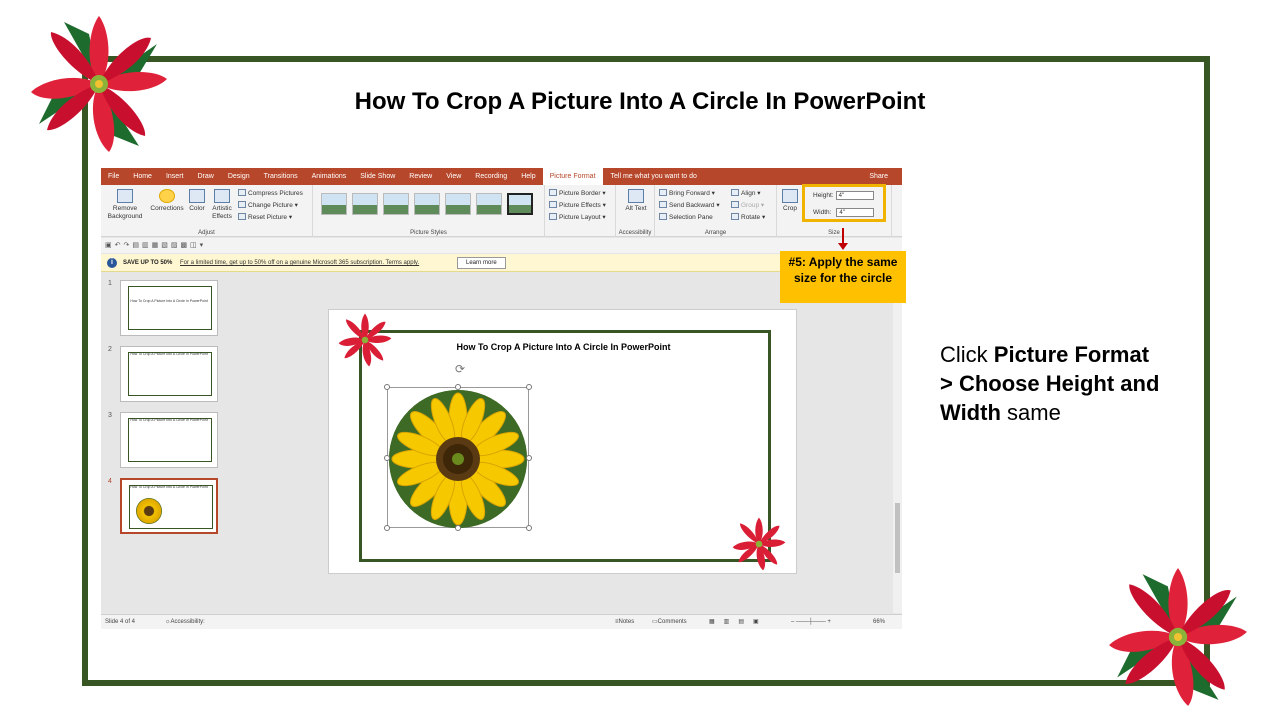  Describe the element at coordinates (553, 192) in the screenshot. I see `picture-border-icon` at that location.